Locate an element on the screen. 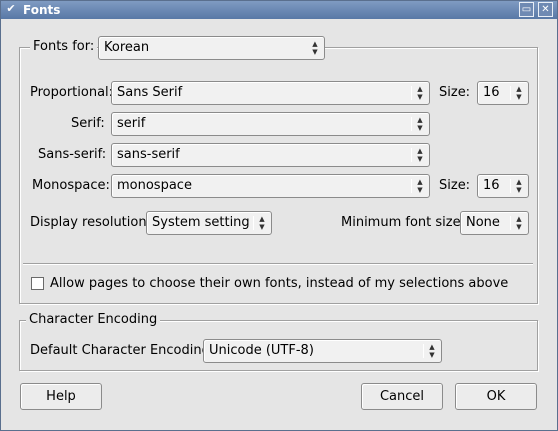  sans-serif-select: sans-serif ▲ ▼ is located at coordinates (270, 155).